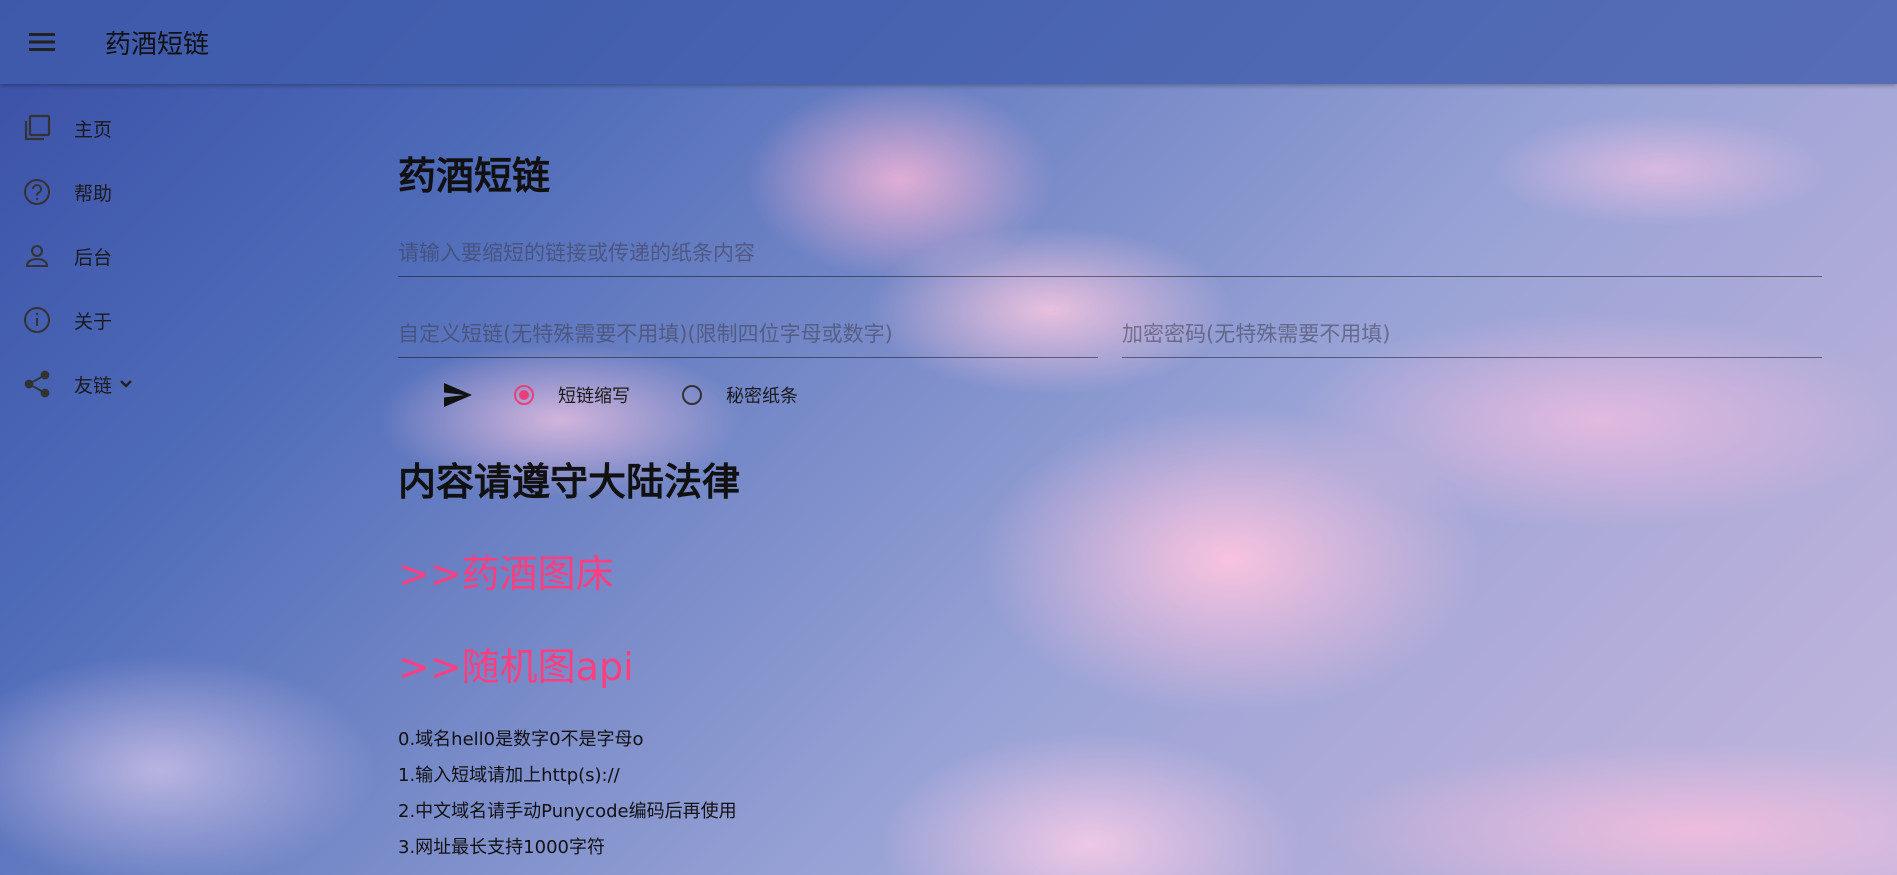 This screenshot has height=875, width=1897. I want to click on note-item: 2.中文域名请手动Punycode编码后再使用, so click(567, 811).